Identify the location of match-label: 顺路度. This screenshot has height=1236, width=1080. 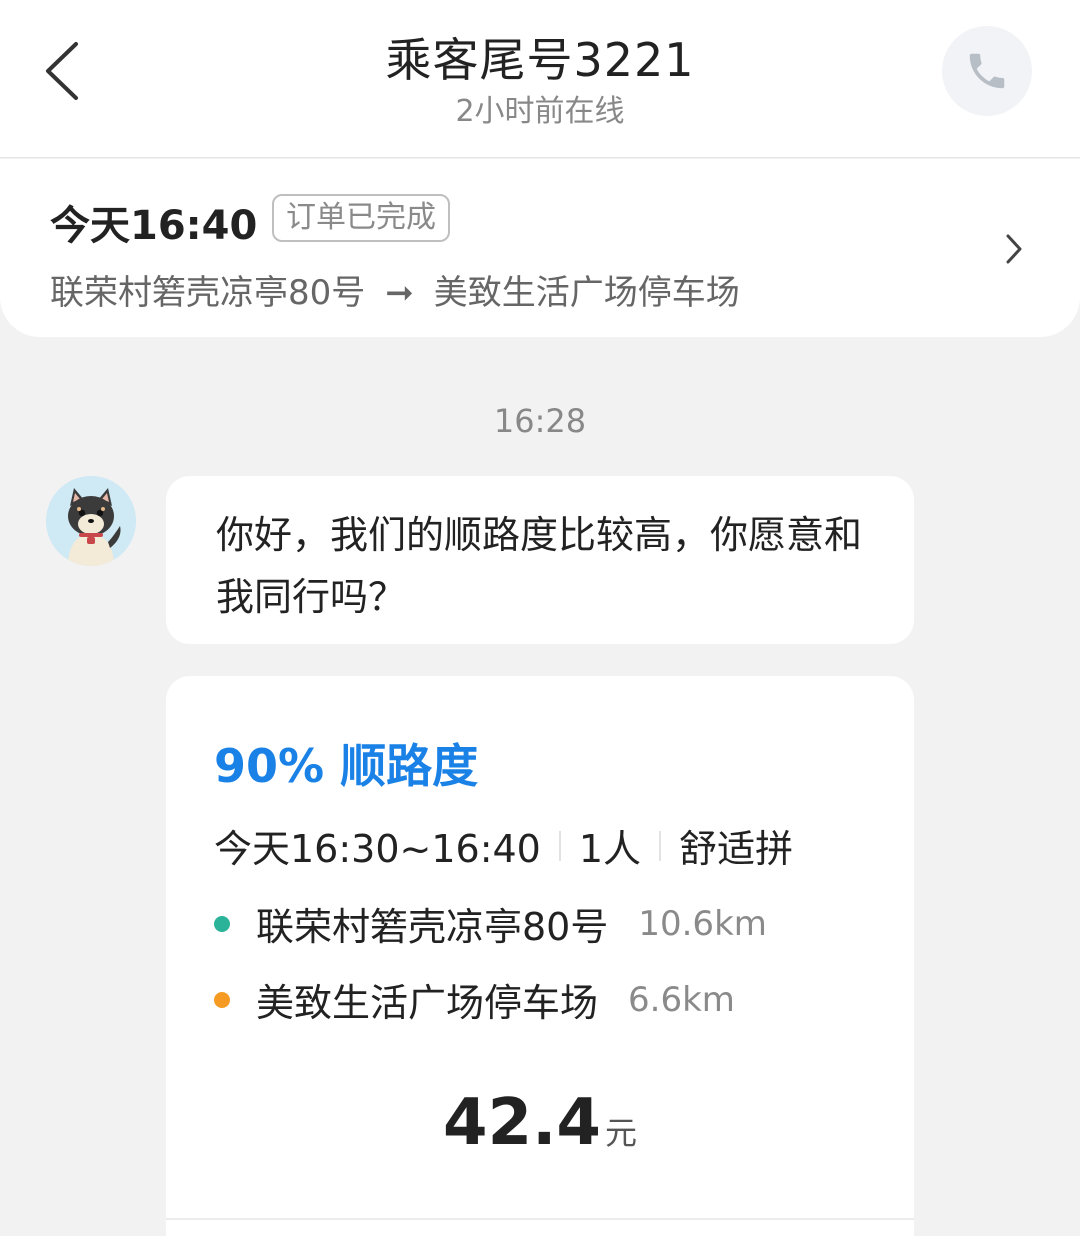
(409, 766).